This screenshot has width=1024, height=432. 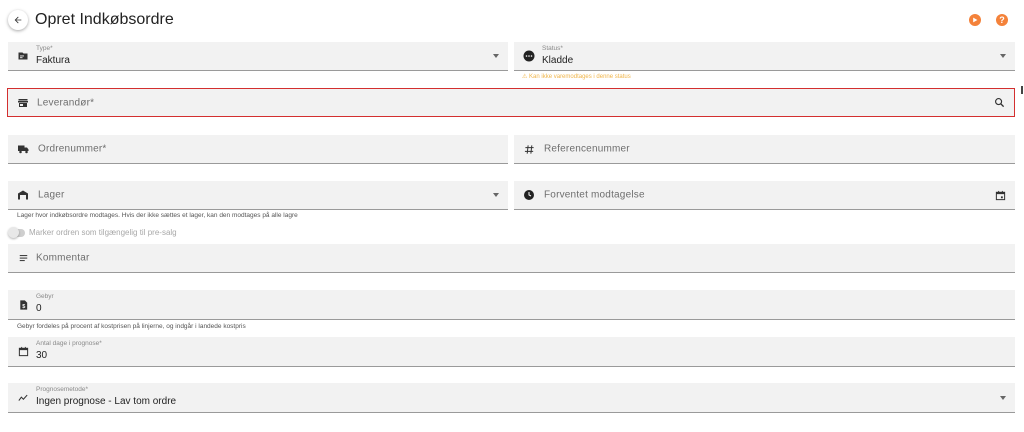 I want to click on warehouse-icon, so click(x=23, y=195).